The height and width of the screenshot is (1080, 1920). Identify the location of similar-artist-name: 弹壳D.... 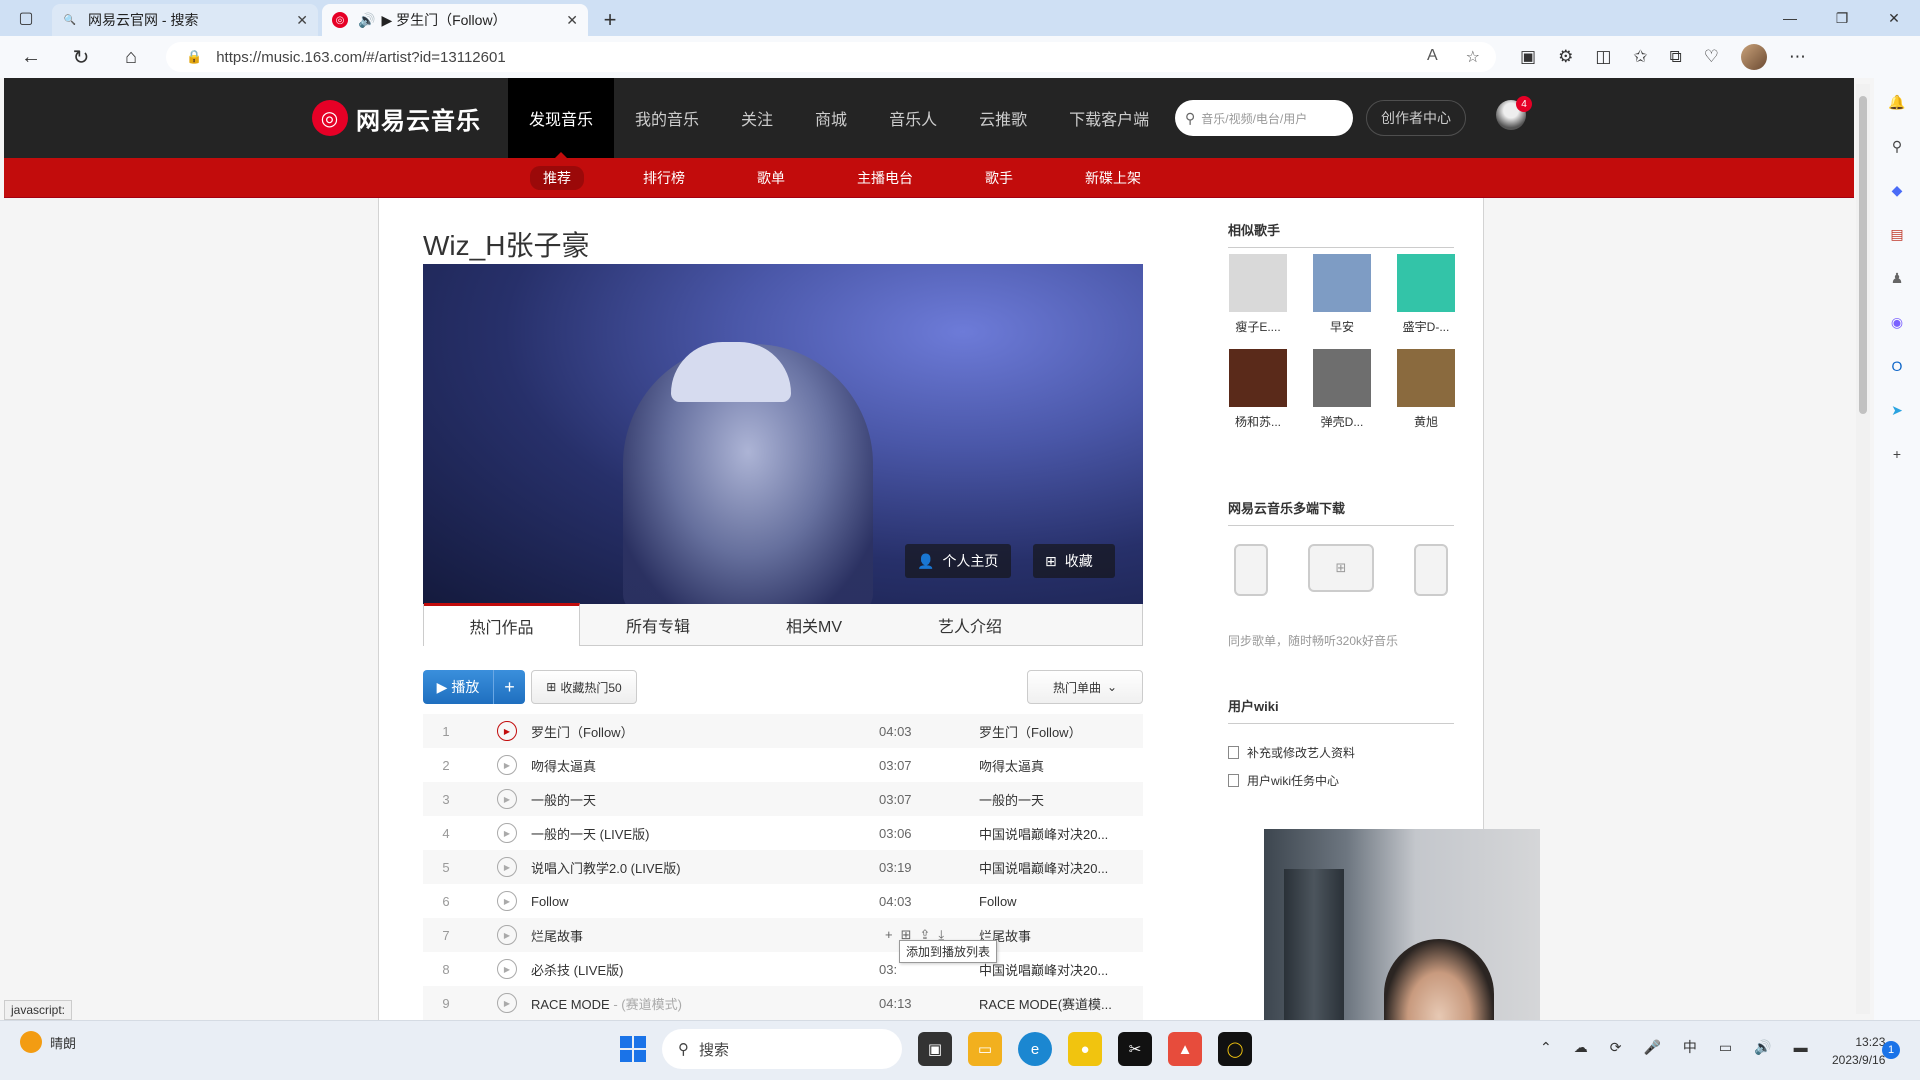
(1342, 421).